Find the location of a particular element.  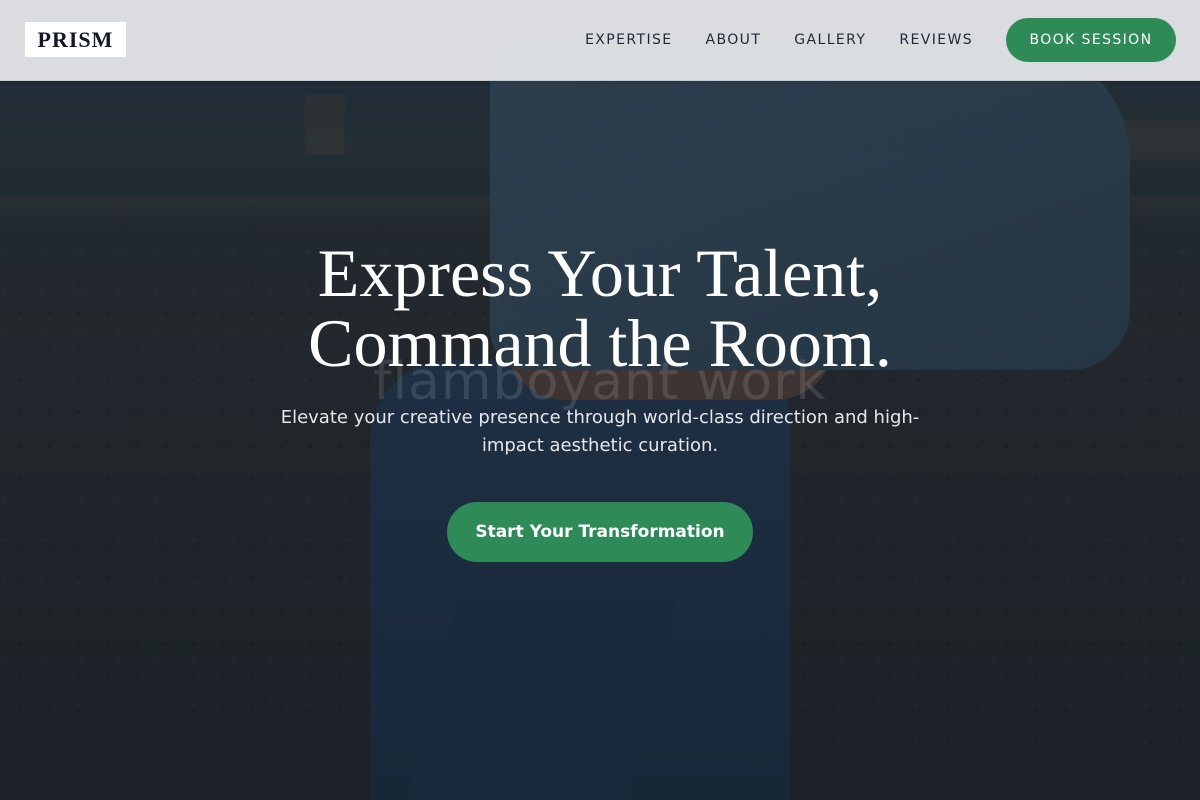

hero-title-line-1: Express Your Talent, is located at coordinates (600, 273).